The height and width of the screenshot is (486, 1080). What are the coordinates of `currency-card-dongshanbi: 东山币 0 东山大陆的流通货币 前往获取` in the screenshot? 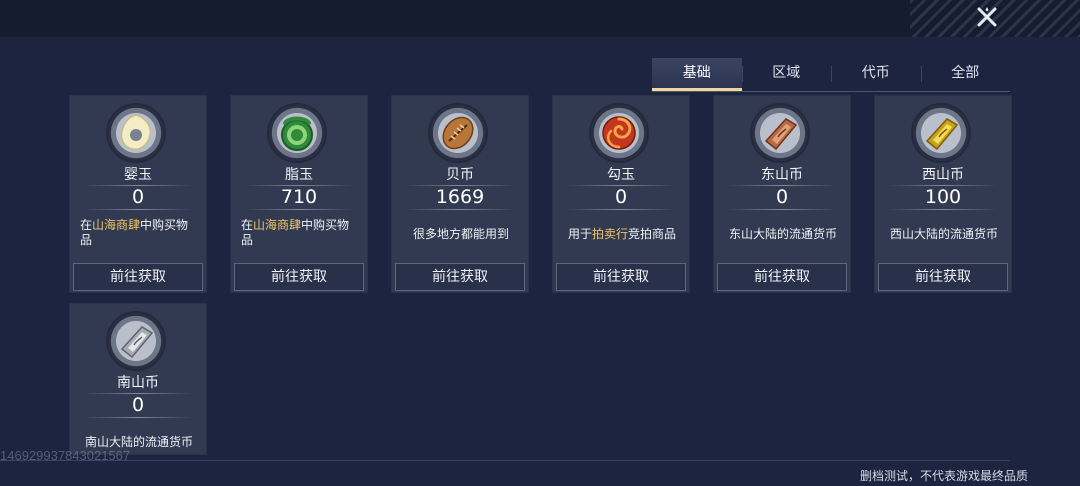 It's located at (782, 194).